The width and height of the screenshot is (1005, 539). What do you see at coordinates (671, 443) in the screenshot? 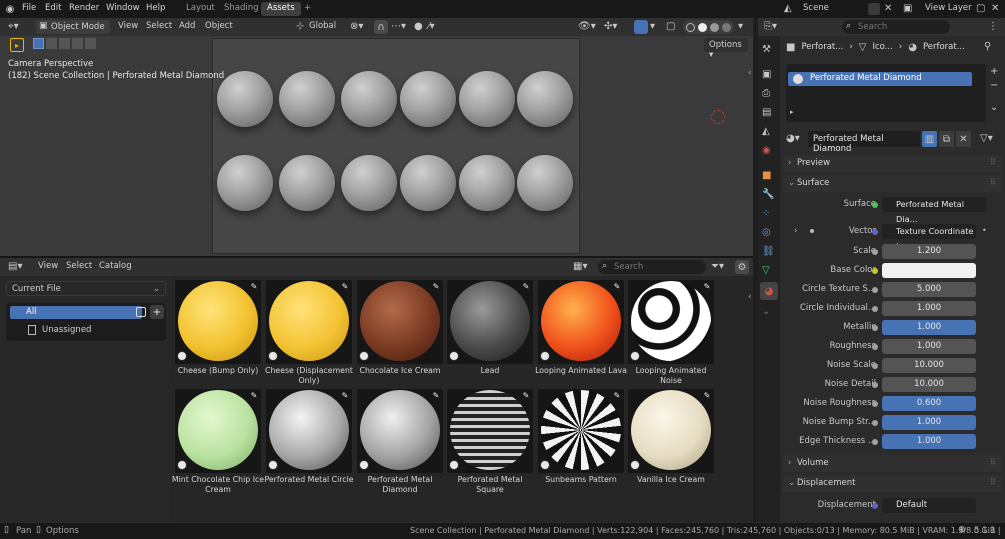
I see `asset-tile: ✎ Vanilla Ice Cream` at bounding box center [671, 443].